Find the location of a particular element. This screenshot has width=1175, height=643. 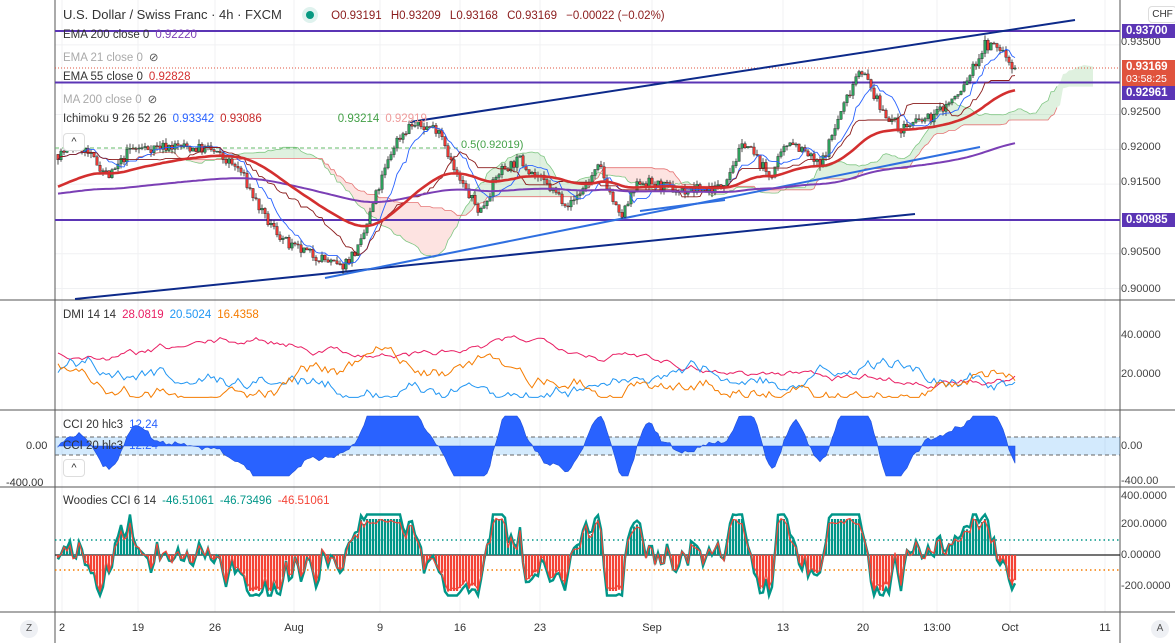

time-axis-label: 2 is located at coordinates (62, 628).